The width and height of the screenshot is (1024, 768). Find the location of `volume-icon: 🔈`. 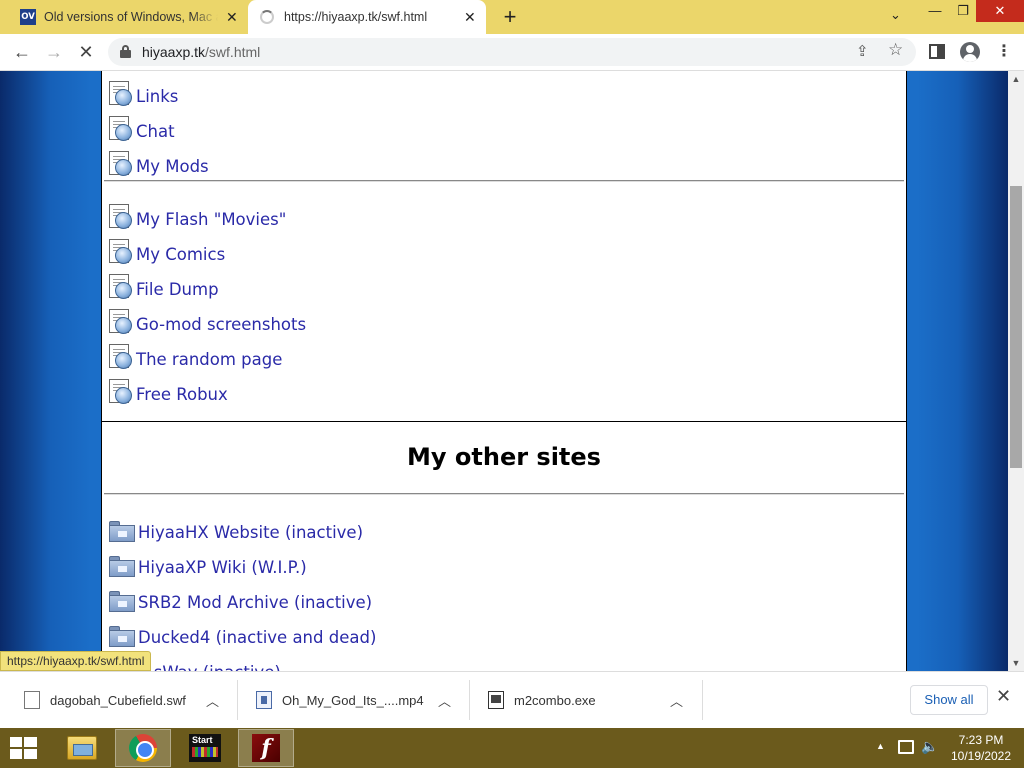

volume-icon: 🔈 is located at coordinates (929, 746).